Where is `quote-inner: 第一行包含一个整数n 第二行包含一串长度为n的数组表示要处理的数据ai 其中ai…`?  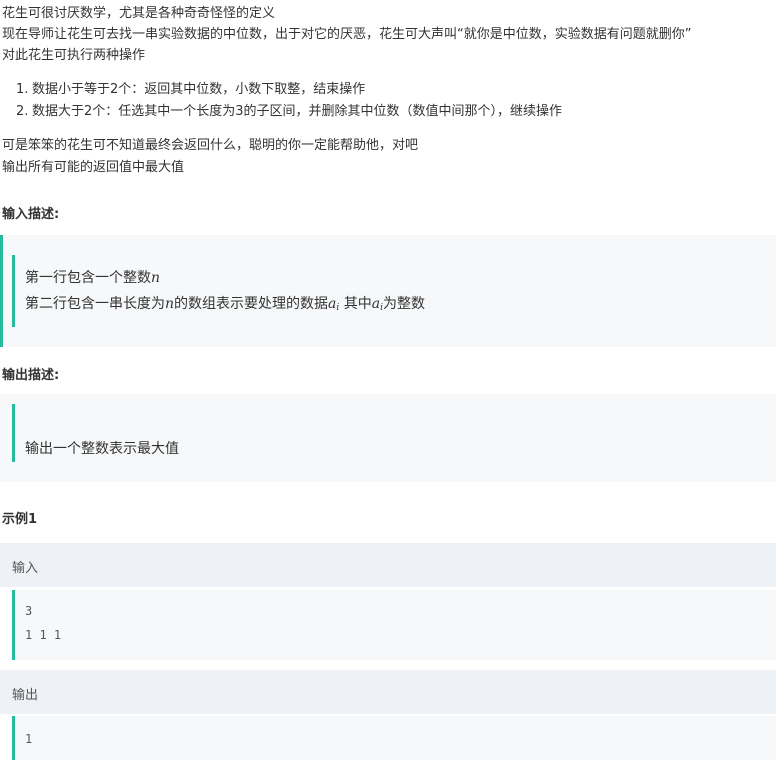
quote-inner: 第一行包含一个整数n 第二行包含一串长度为n的数组表示要处理的数据ai 其中ai… is located at coordinates (218, 291).